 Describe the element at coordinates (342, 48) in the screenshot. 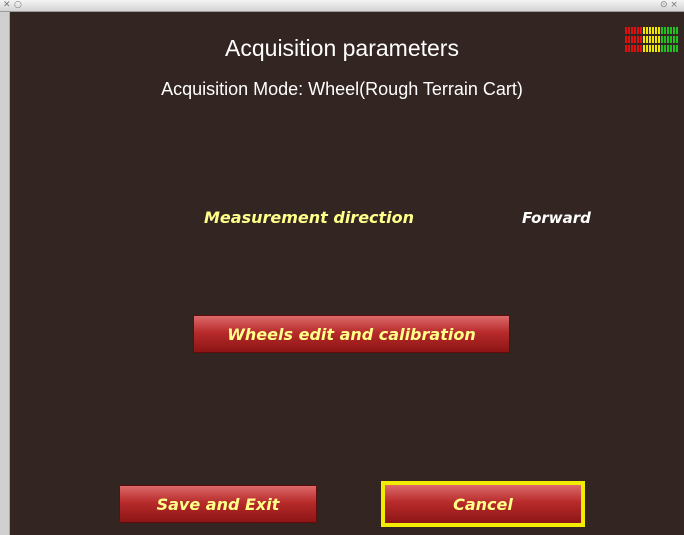

I see `page-title: Acquisition parameters` at that location.